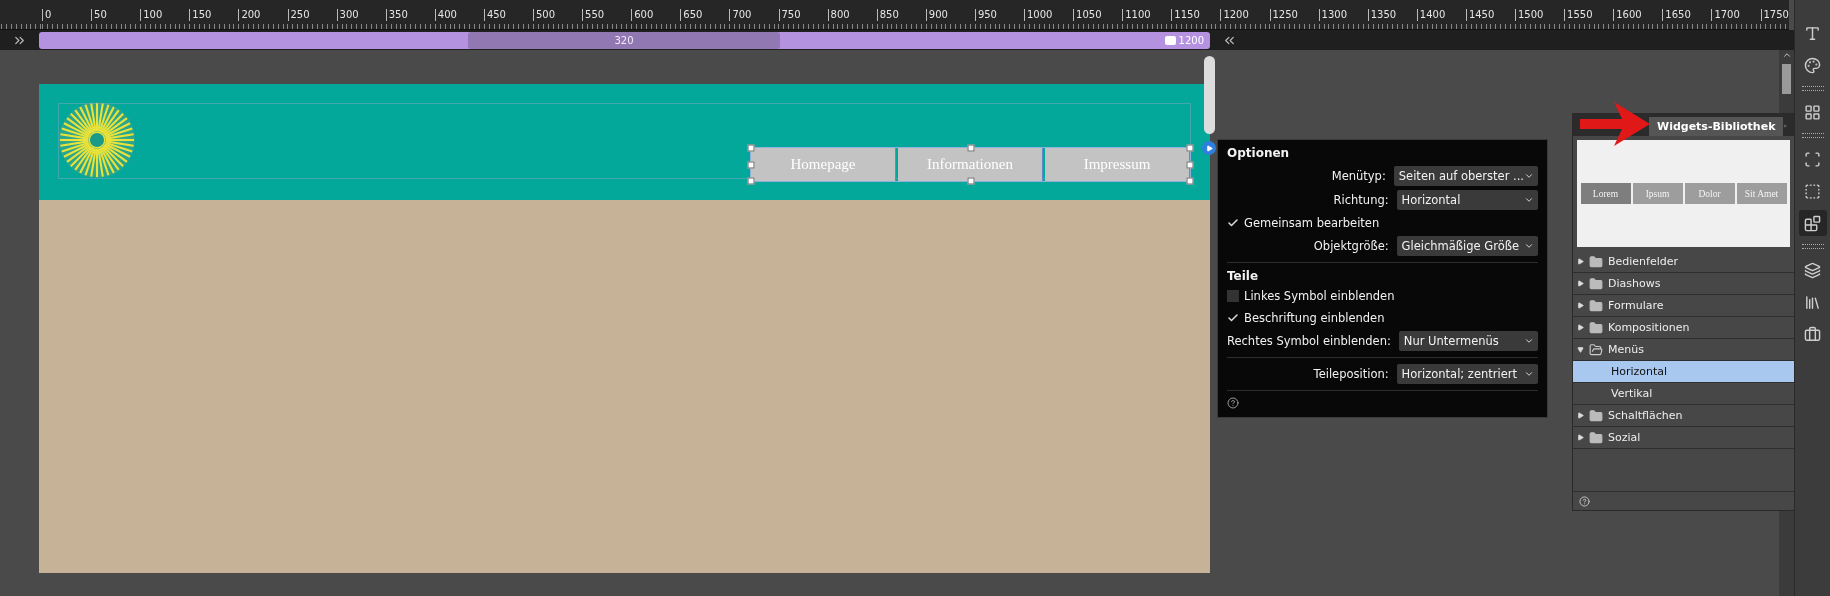  Describe the element at coordinates (1596, 349) in the screenshot. I see `open-folder-icon` at that location.